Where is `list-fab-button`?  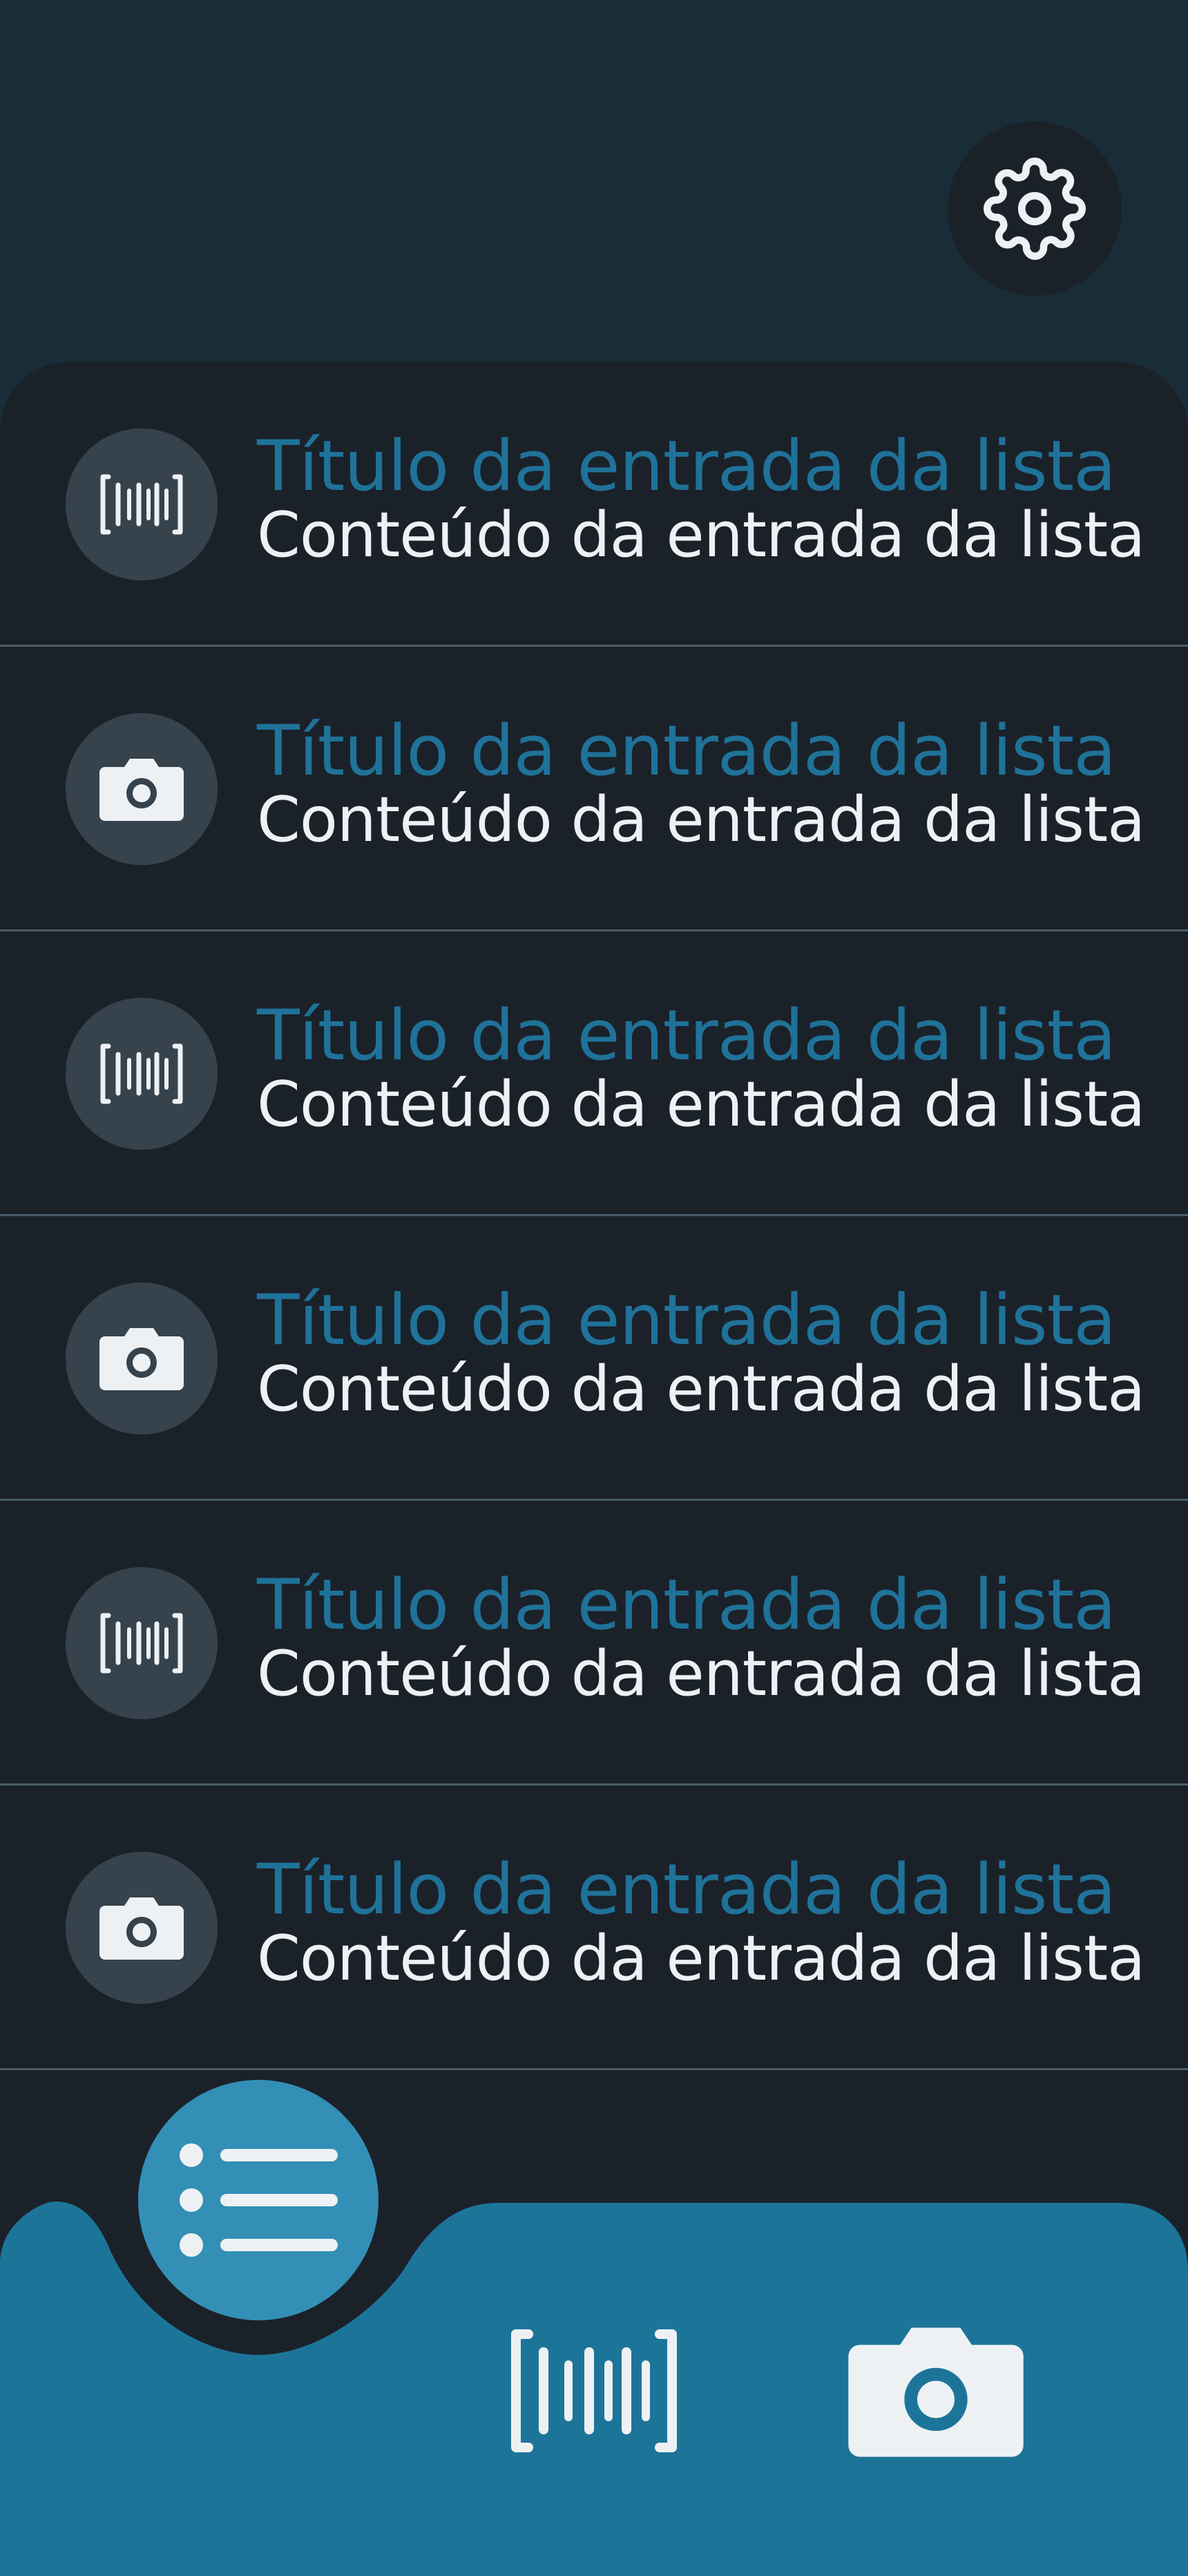
list-fab-button is located at coordinates (258, 2200).